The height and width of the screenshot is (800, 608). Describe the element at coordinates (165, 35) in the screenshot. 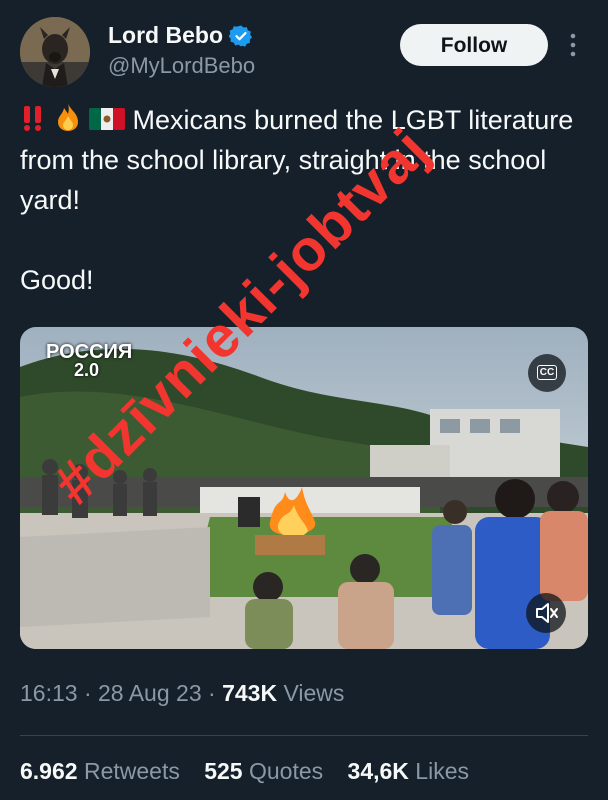

I see `author-name: Lord Bebo` at that location.